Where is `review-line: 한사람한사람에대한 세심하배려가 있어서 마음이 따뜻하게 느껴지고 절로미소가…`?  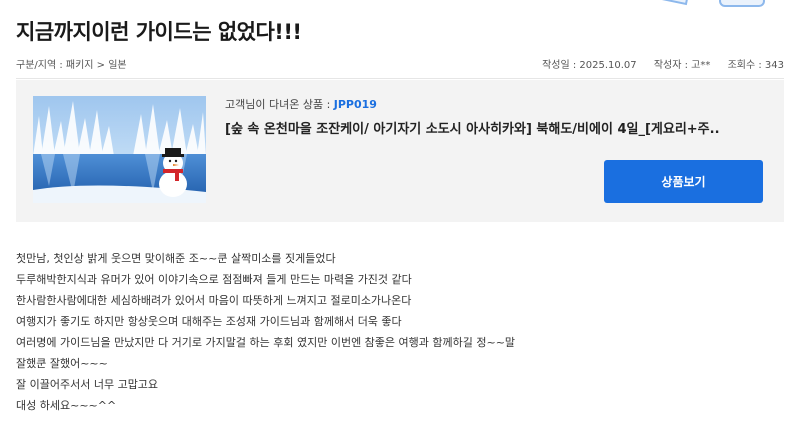 review-line: 한사람한사람에대한 세심하배려가 있어서 마음이 따뜻하게 느껴지고 절로미소가… is located at coordinates (214, 300).